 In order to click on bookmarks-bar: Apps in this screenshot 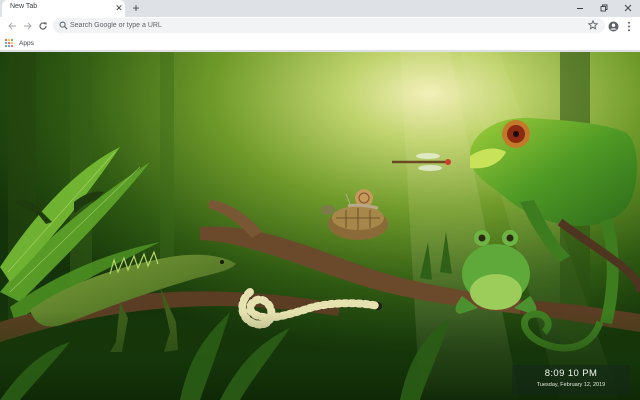, I will do `click(320, 43)`.